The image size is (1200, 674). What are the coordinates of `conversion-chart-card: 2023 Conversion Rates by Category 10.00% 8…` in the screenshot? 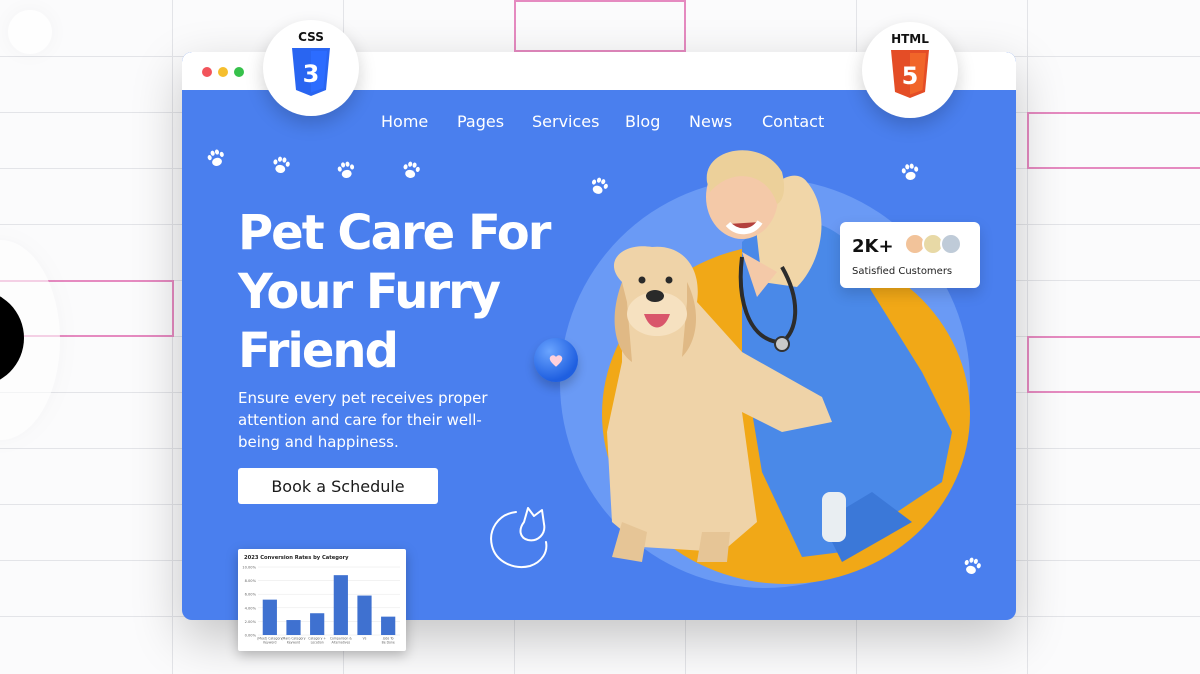 It's located at (322, 600).